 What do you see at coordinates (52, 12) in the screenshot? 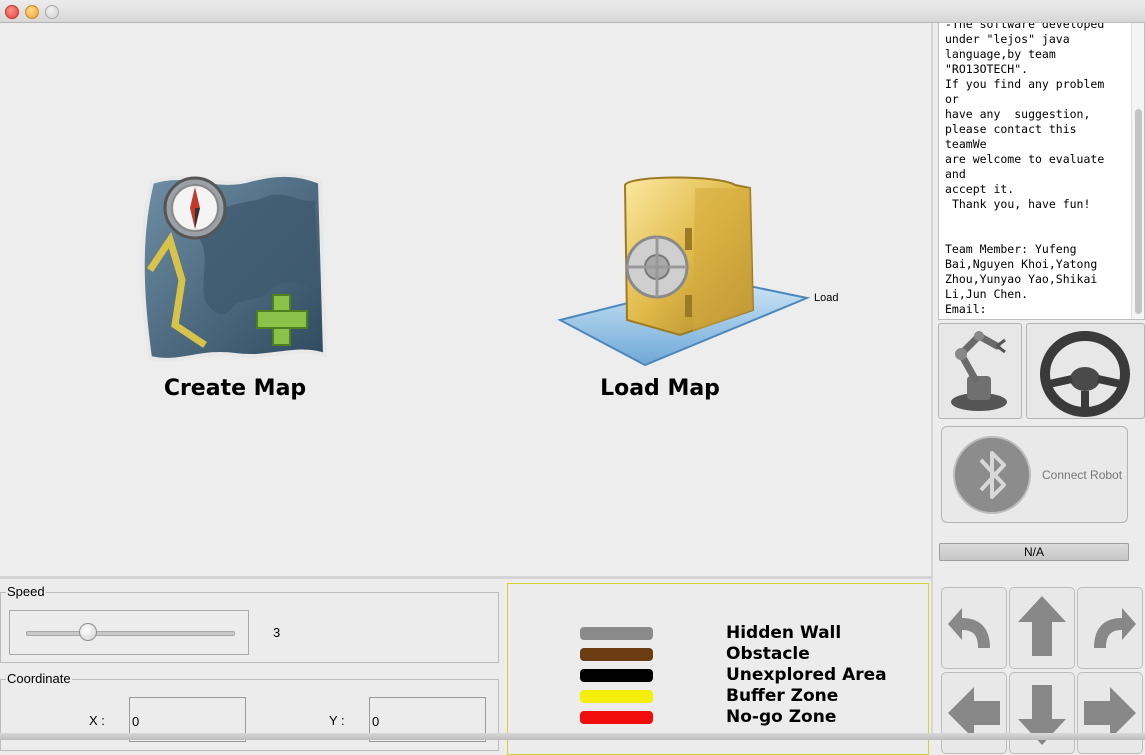
I see `zoom-window-button` at bounding box center [52, 12].